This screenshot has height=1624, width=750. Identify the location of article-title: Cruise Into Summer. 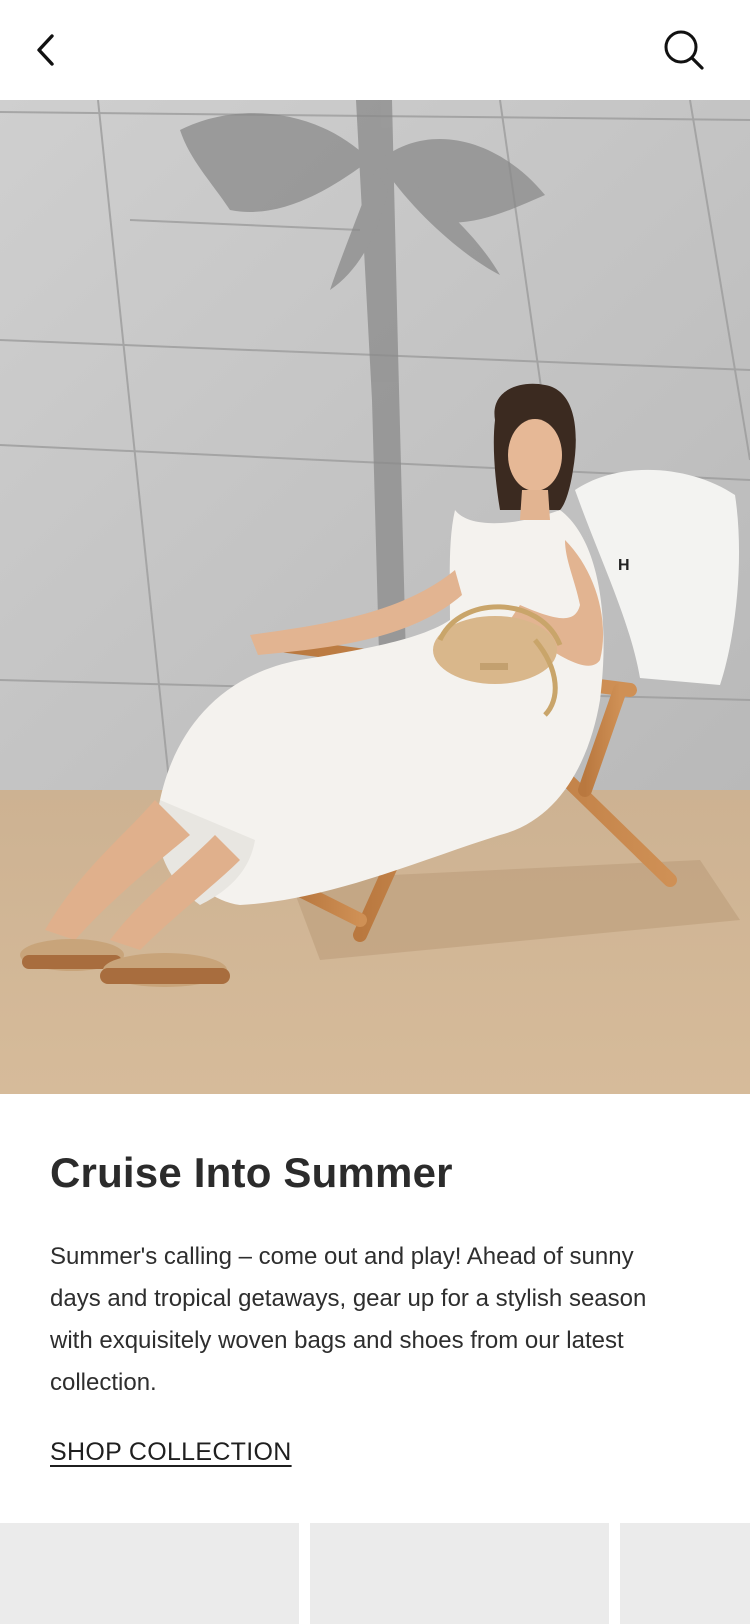
(251, 1172).